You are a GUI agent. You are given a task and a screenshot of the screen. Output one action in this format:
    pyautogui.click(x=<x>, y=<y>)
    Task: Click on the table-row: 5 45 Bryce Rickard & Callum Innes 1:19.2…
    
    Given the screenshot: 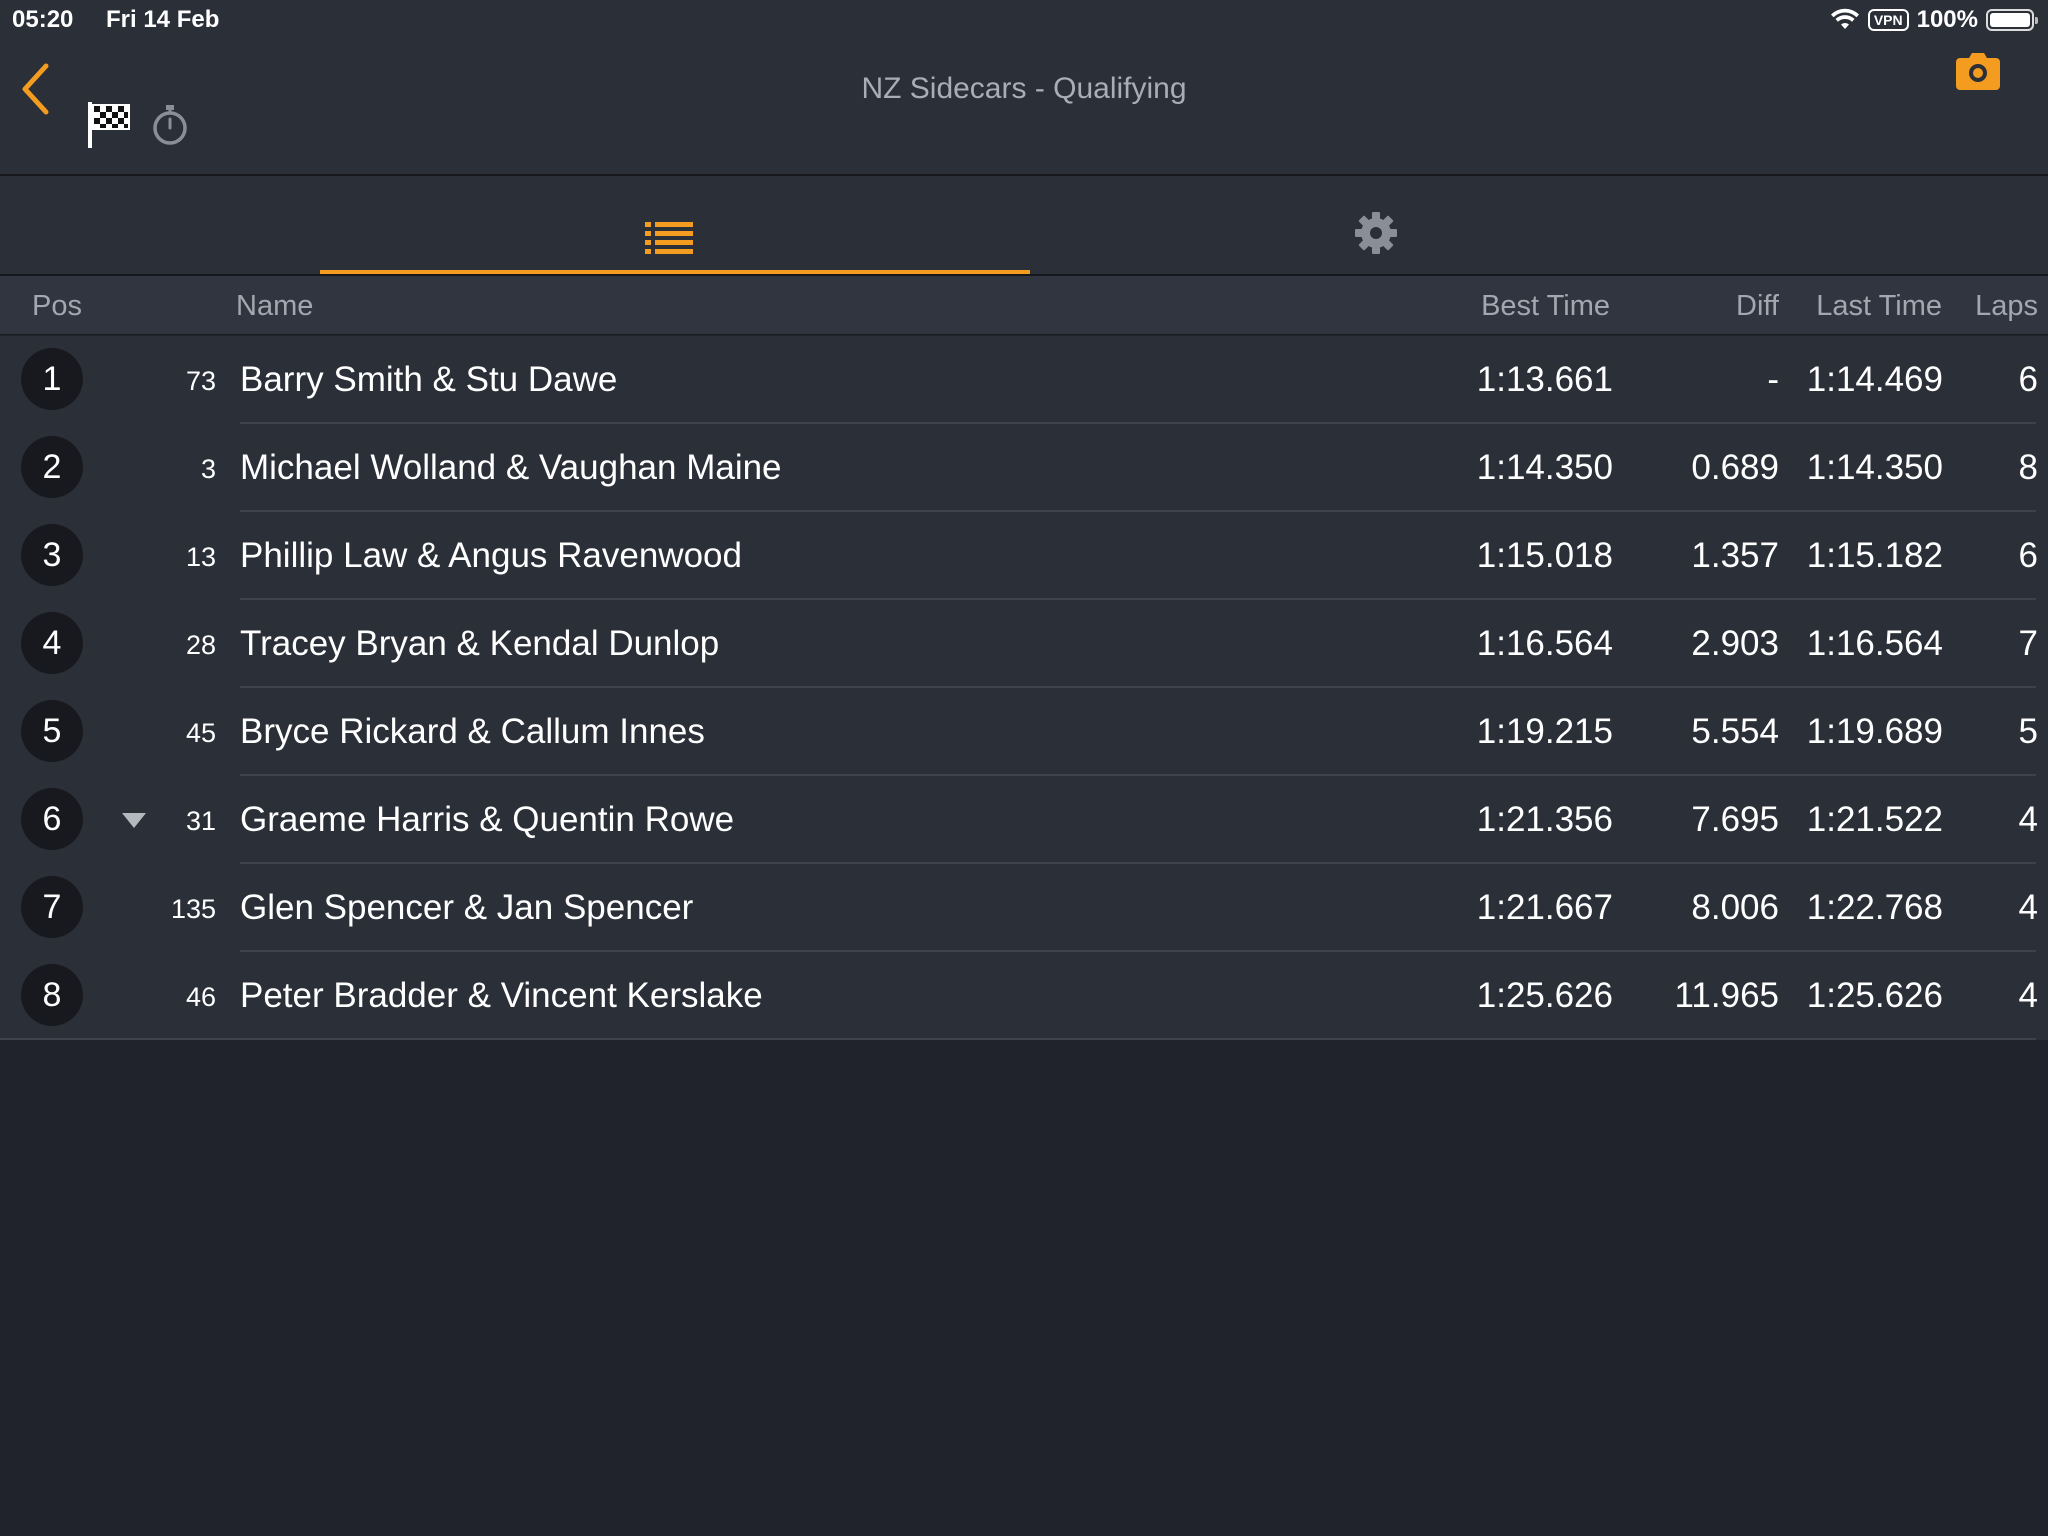 What is the action you would take?
    pyautogui.click(x=1024, y=732)
    